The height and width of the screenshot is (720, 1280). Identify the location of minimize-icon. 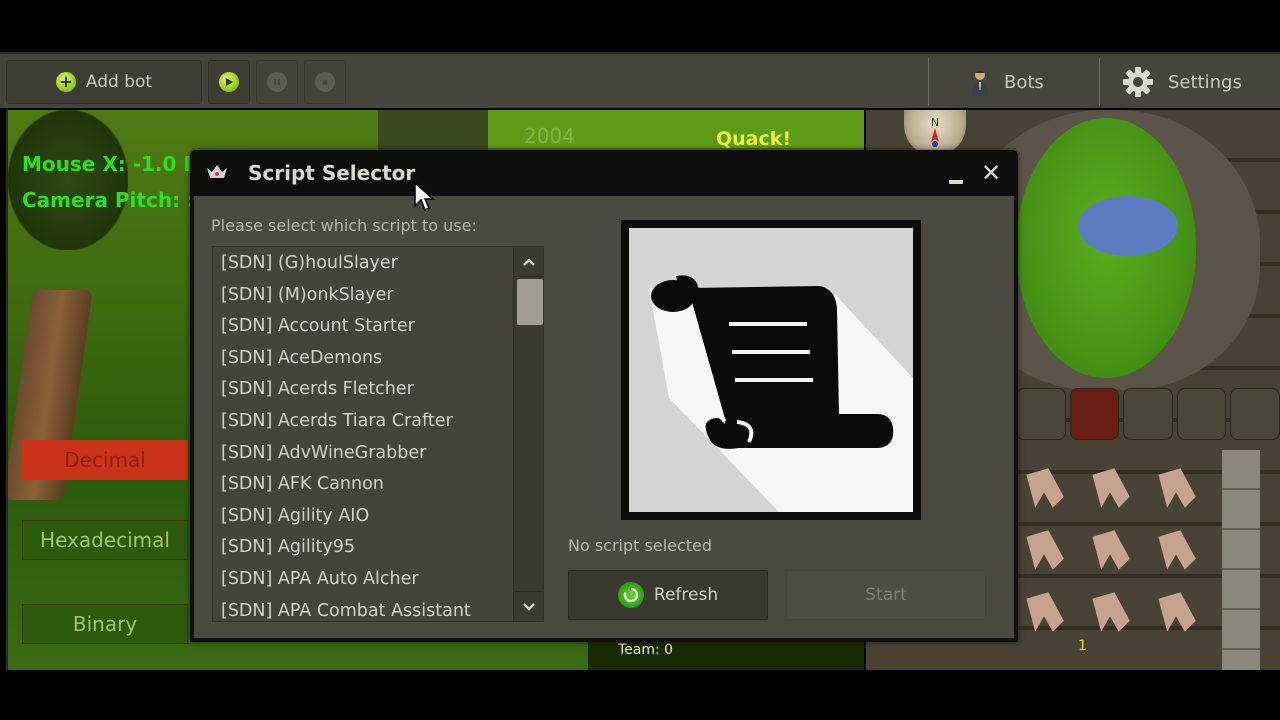
(956, 182).